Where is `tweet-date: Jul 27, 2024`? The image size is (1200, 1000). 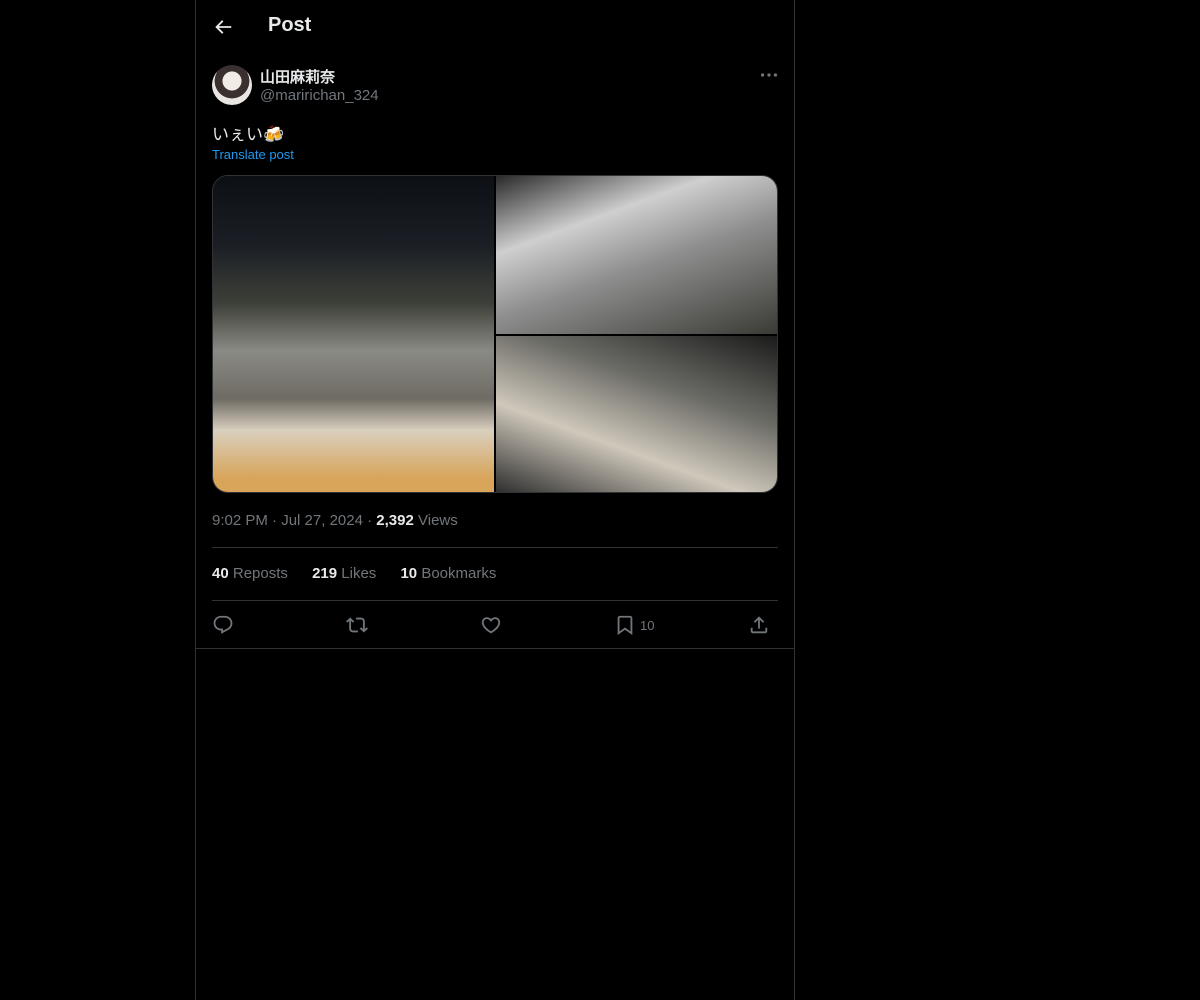 tweet-date: Jul 27, 2024 is located at coordinates (322, 520).